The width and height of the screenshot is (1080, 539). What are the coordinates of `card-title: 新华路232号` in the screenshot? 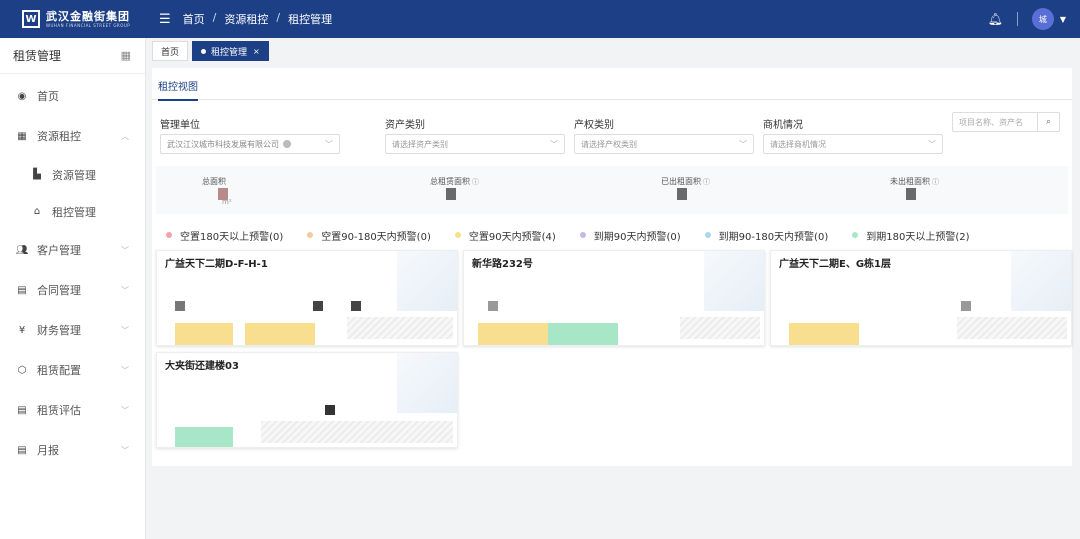 It's located at (502, 264).